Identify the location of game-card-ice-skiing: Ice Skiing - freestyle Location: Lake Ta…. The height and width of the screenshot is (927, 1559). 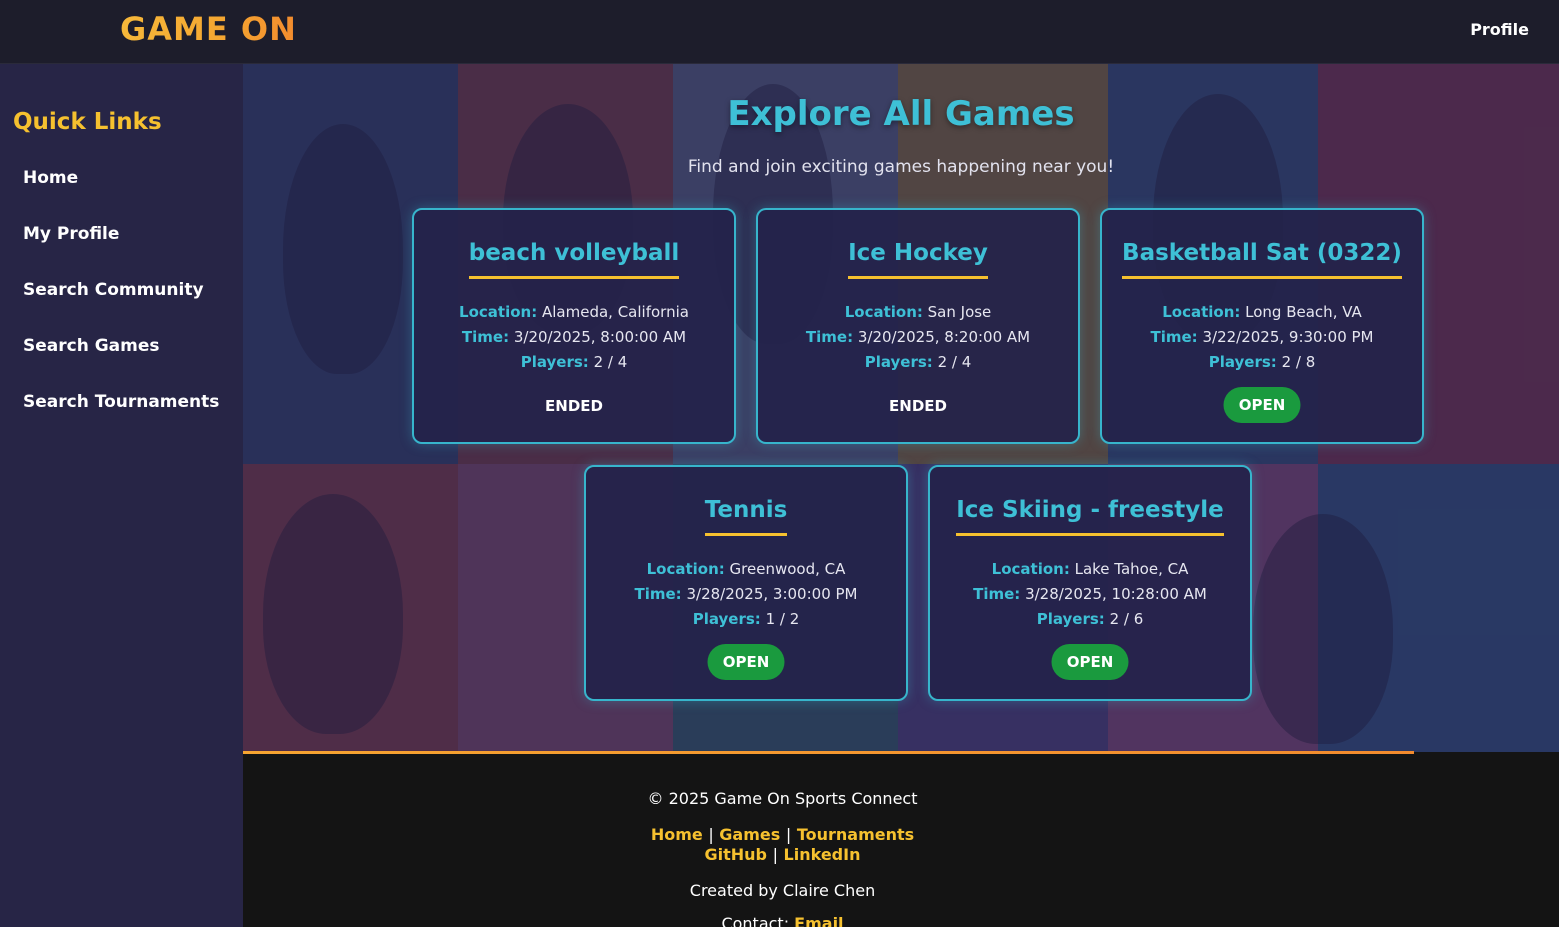
(1090, 583).